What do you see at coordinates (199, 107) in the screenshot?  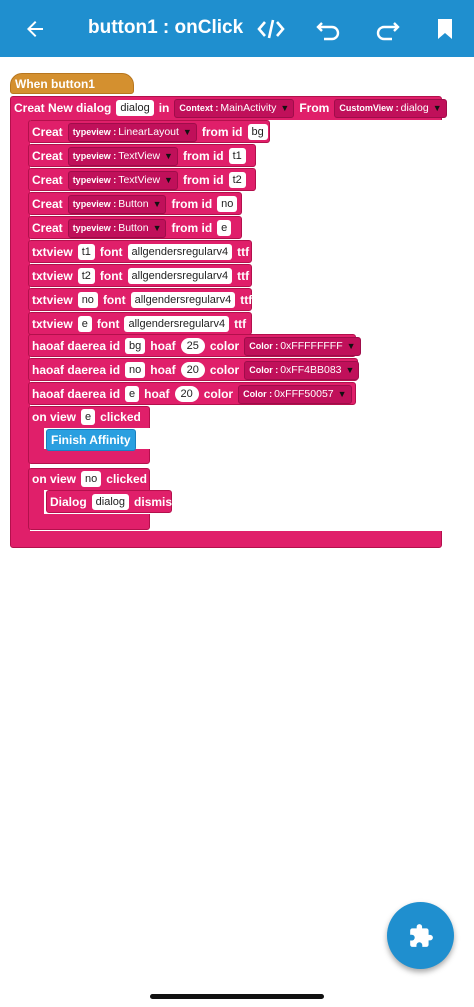 I see `context-label: Context :` at bounding box center [199, 107].